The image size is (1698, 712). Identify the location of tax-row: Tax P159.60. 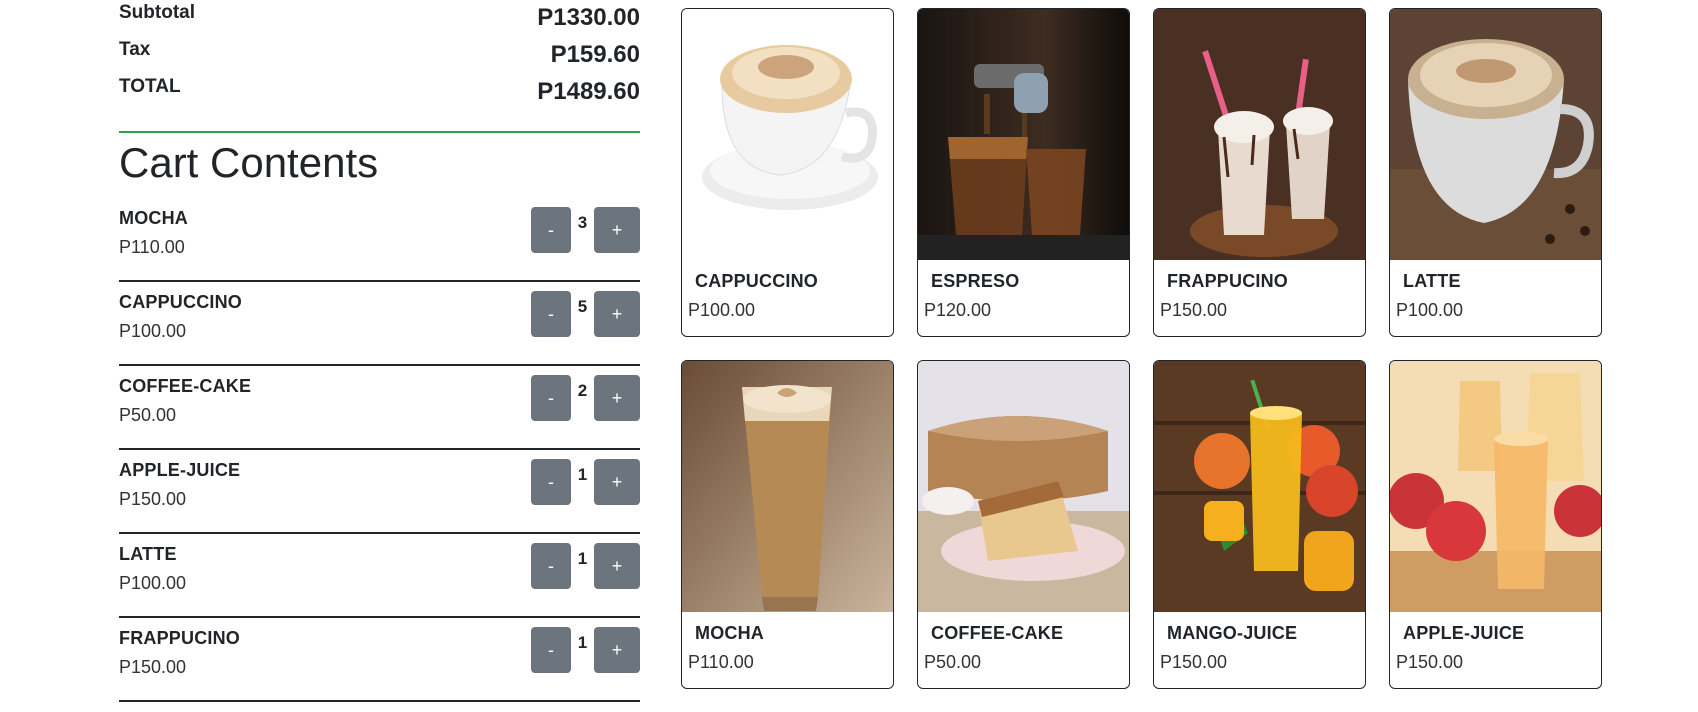
(379, 55).